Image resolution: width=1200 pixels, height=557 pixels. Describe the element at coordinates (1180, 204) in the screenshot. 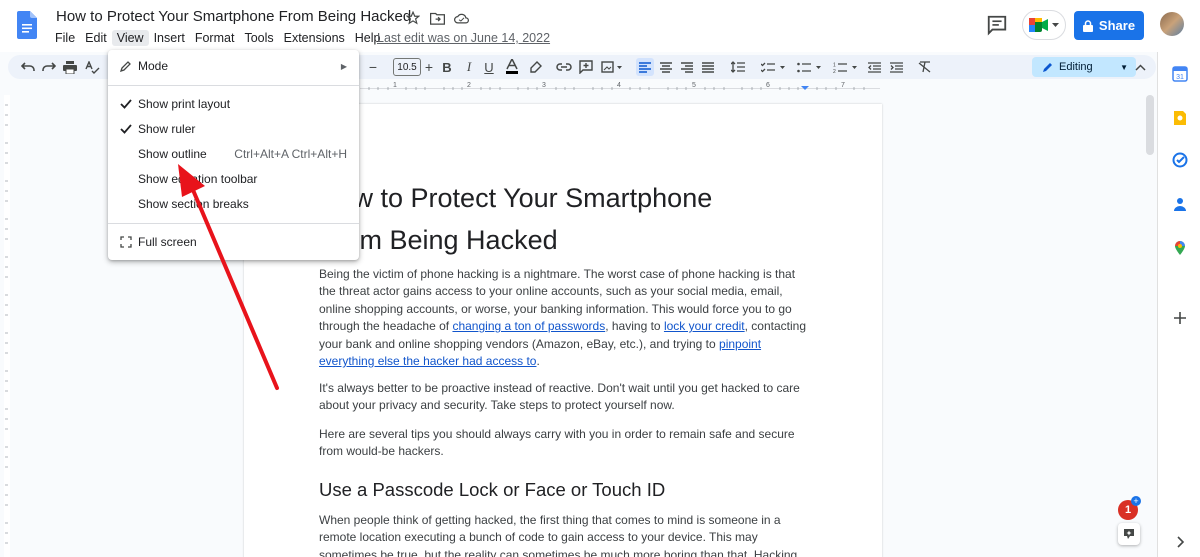

I see `contacts-icon` at that location.